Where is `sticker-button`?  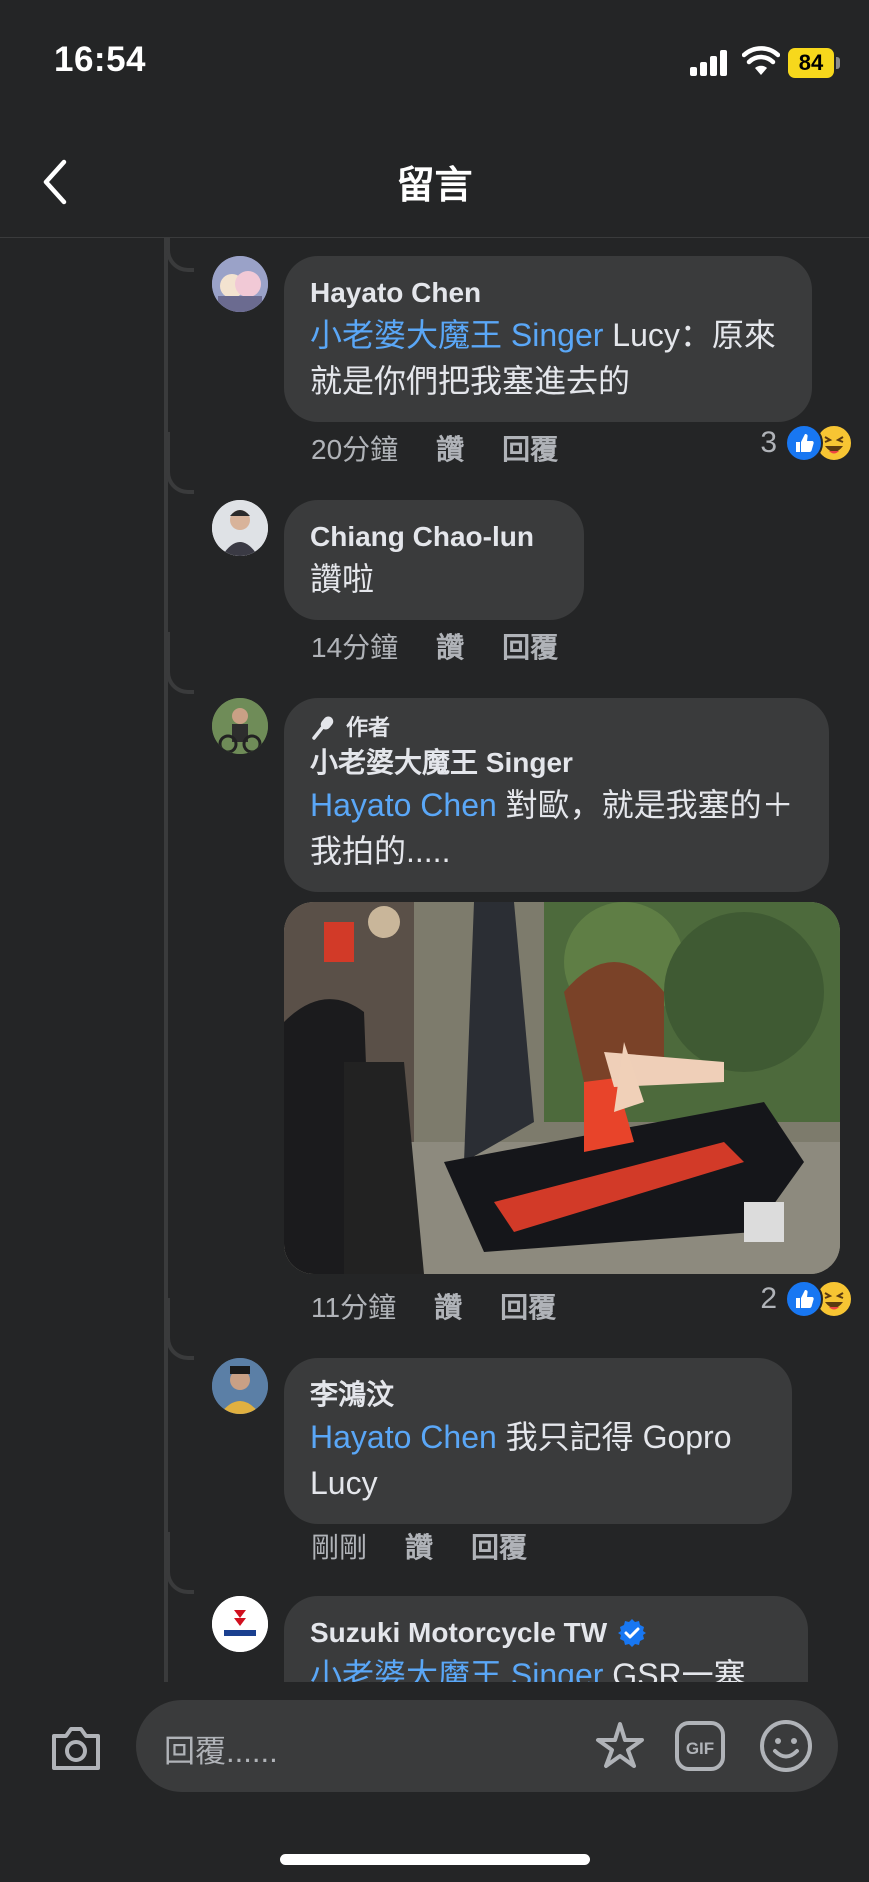
sticker-button is located at coordinates (620, 1746).